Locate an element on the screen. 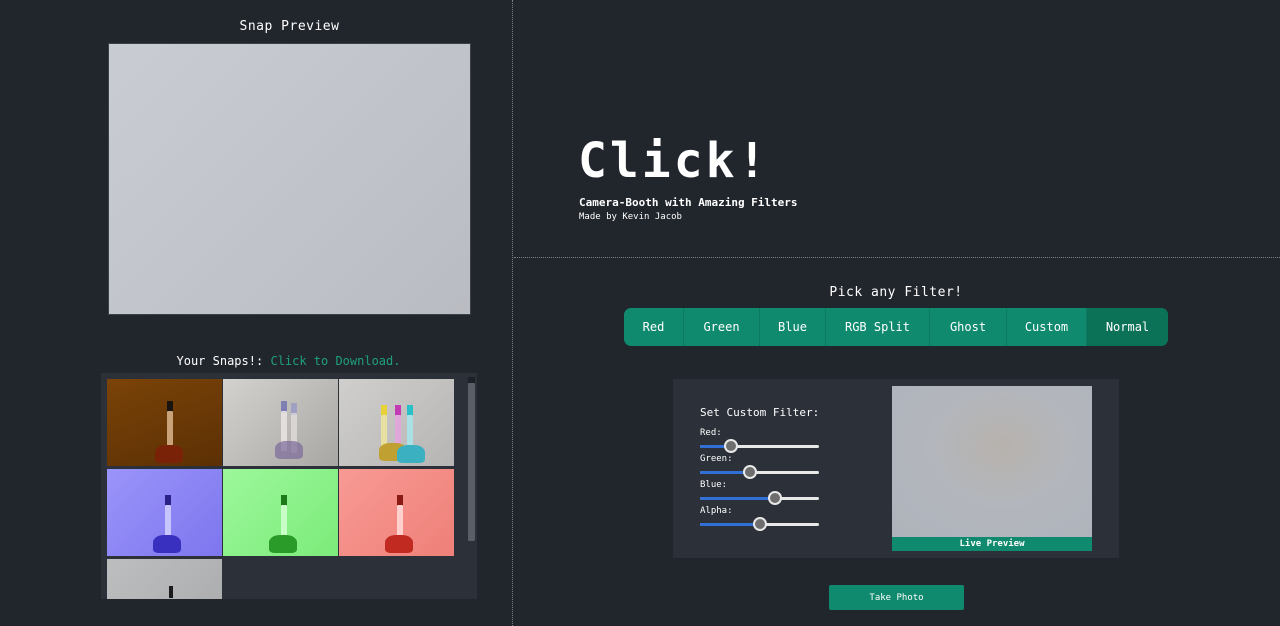 This screenshot has width=1280, height=626. snap-preview-image is located at coordinates (289, 179).